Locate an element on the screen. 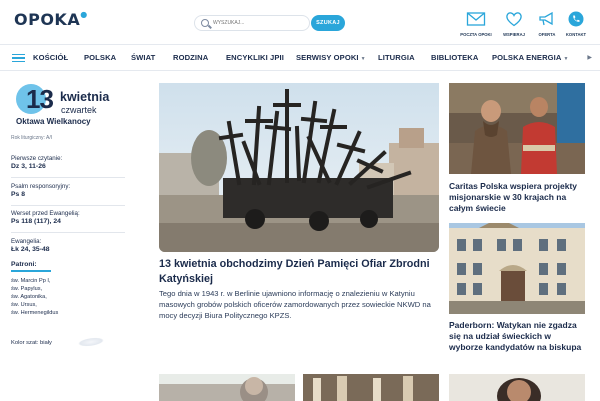  paderborn-building-photo is located at coordinates (517, 268).